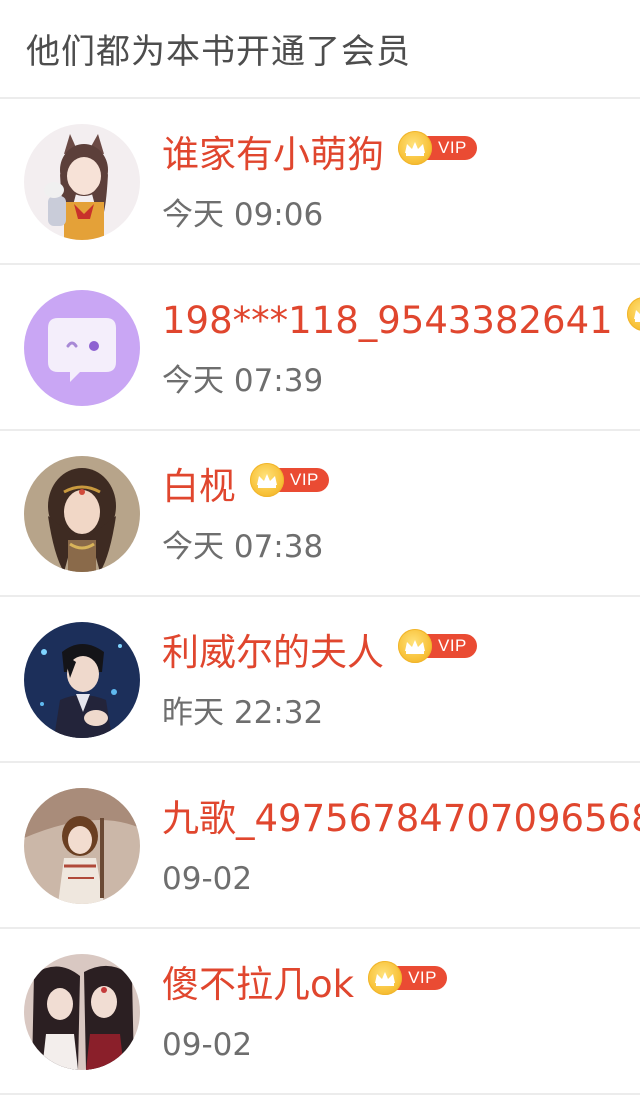 This screenshot has height=1095, width=640. I want to click on couple-anime-avatar-icon, so click(82, 1012).